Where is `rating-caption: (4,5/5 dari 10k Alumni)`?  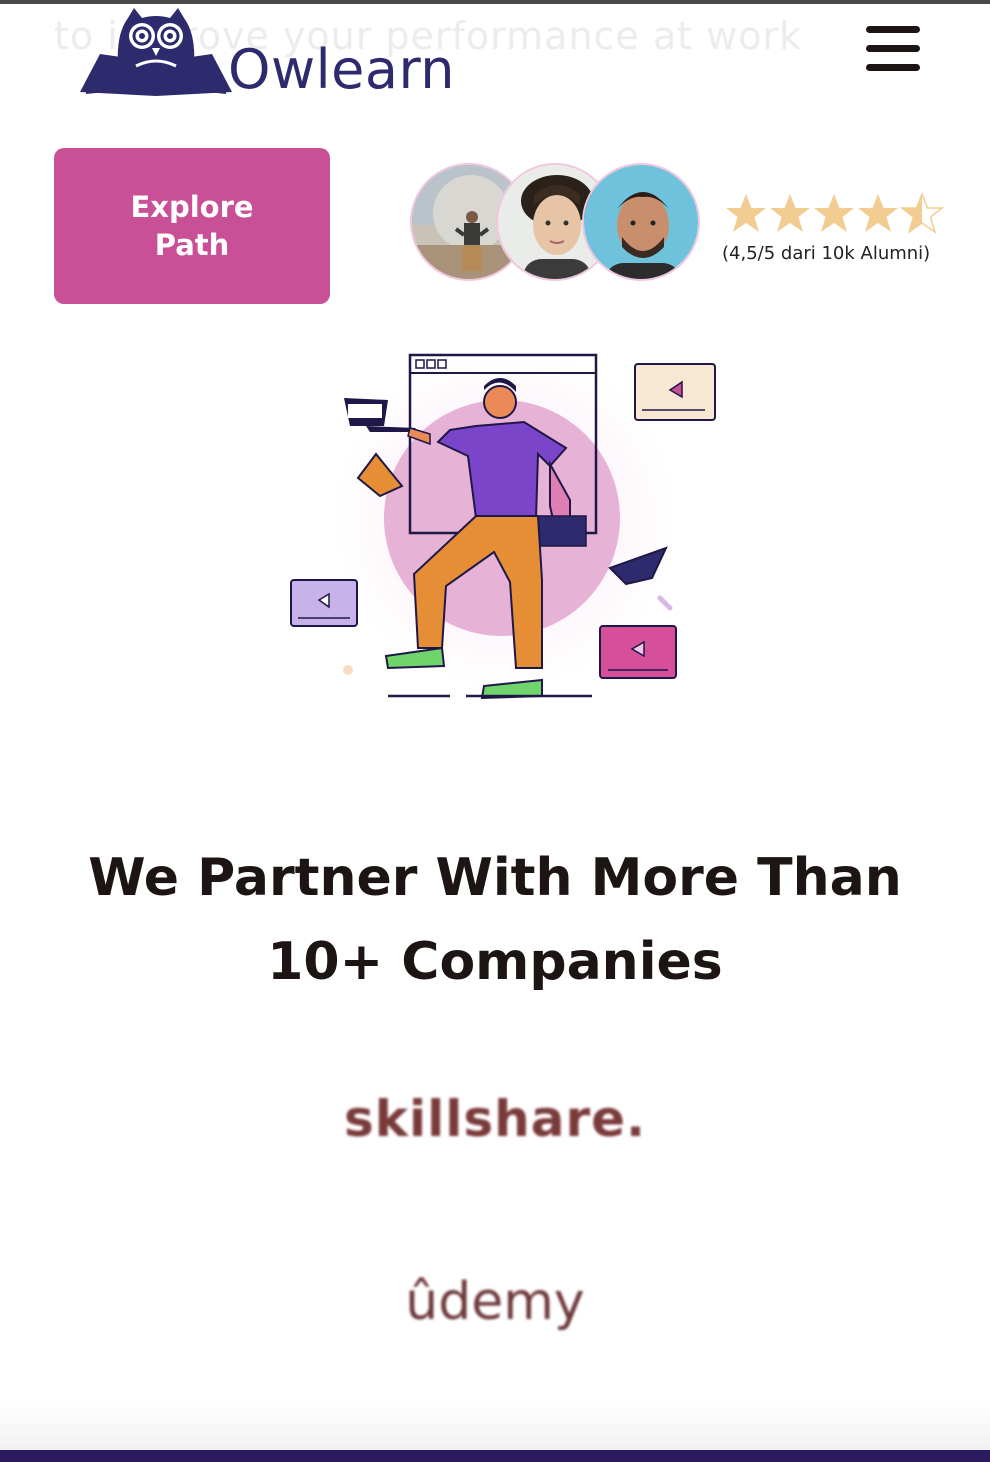
rating-caption: (4,5/5 dari 10k Alumni) is located at coordinates (826, 253).